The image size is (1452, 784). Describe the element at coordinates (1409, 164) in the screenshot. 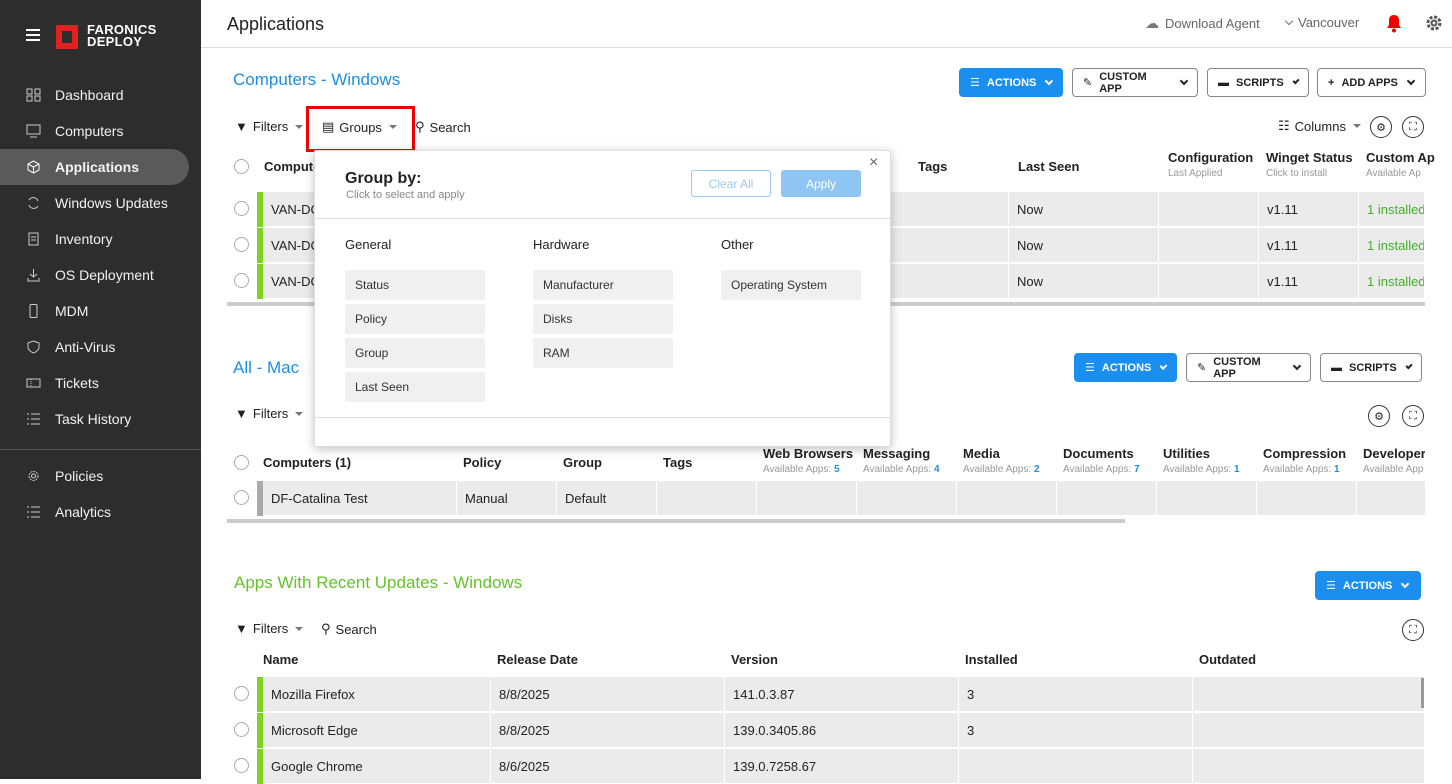

I see `column-header-custom-apps: Custom ApAvailable Ap` at that location.